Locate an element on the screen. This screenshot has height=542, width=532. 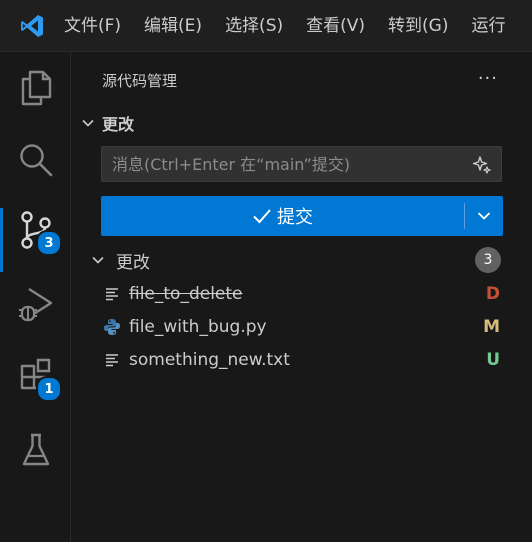
activity-search is located at coordinates (35, 160).